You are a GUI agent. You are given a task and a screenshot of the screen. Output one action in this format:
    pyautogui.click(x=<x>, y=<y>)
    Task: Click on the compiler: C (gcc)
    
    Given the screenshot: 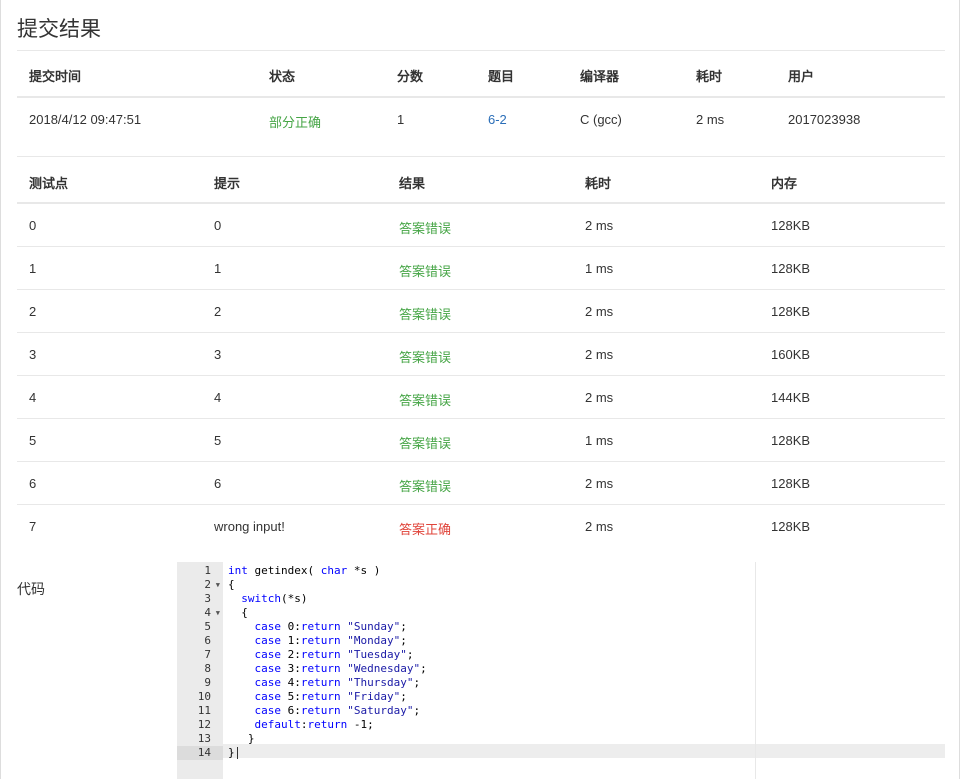 What is the action you would take?
    pyautogui.click(x=601, y=119)
    